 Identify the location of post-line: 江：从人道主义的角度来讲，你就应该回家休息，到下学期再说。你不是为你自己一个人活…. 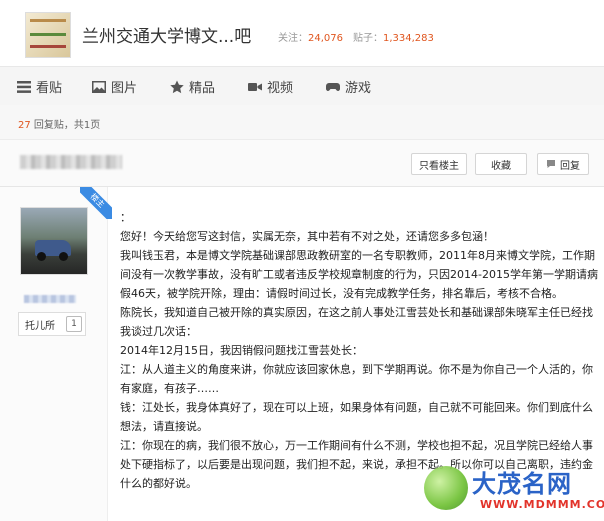
(356, 379).